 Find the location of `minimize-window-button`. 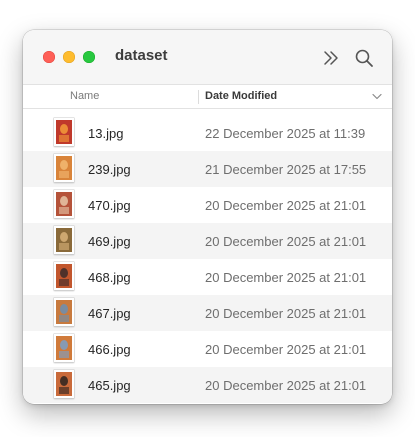

minimize-window-button is located at coordinates (69, 57).